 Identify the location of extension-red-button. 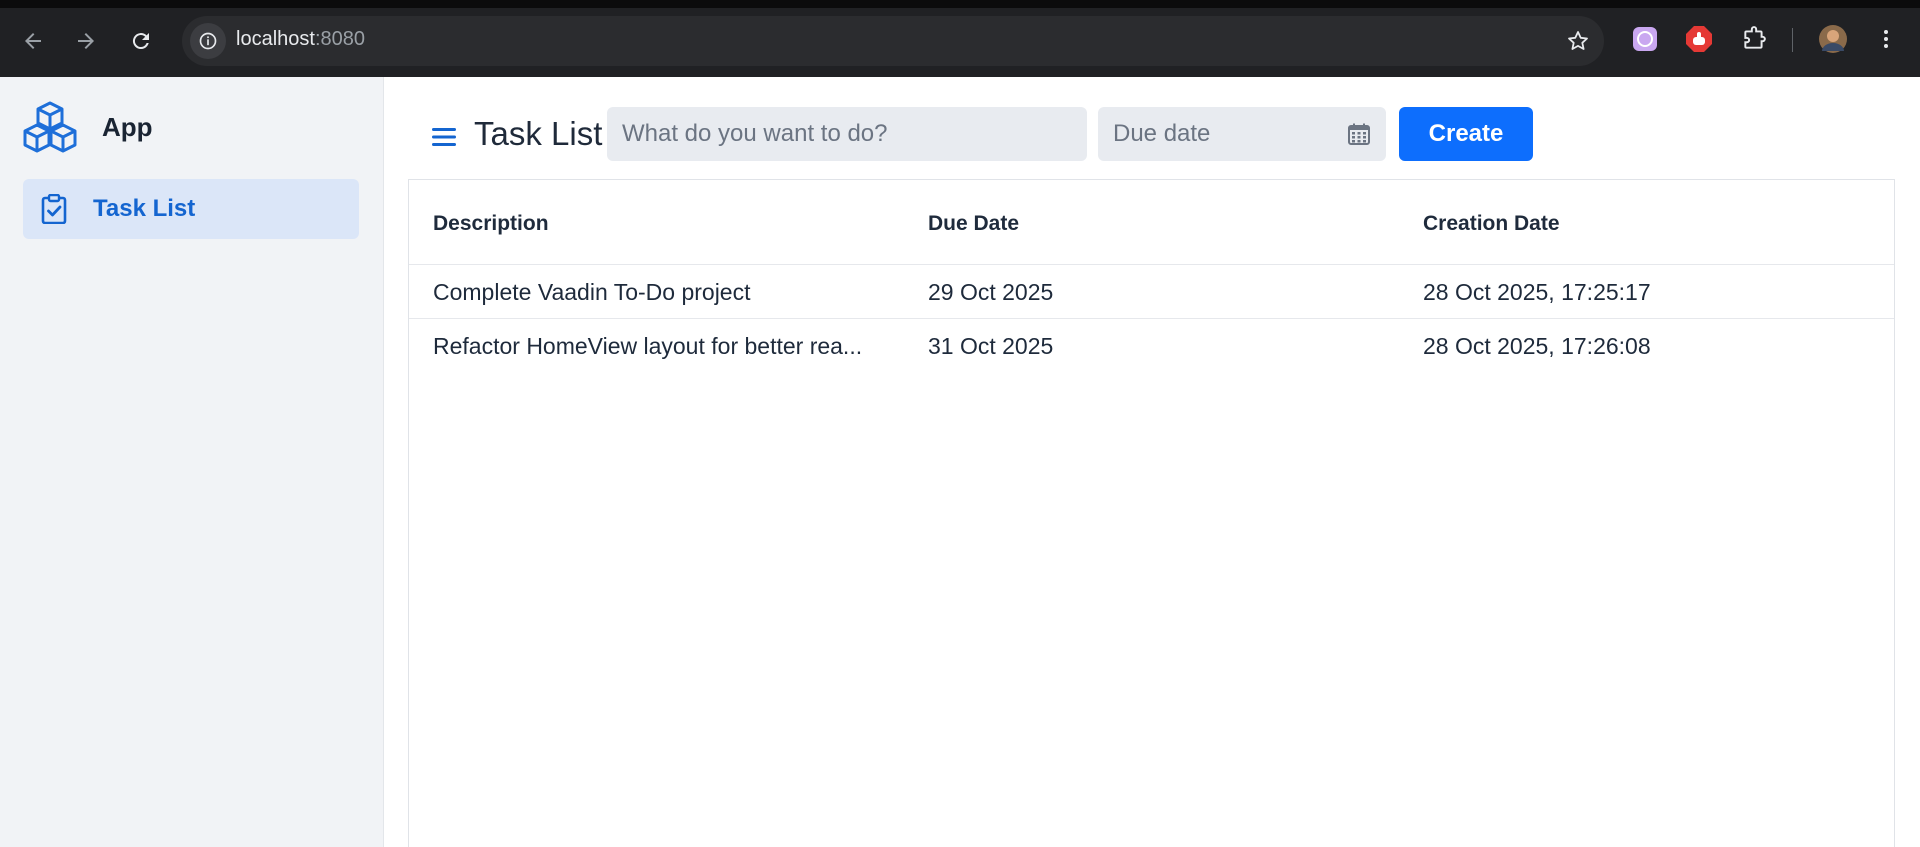
(1699, 39).